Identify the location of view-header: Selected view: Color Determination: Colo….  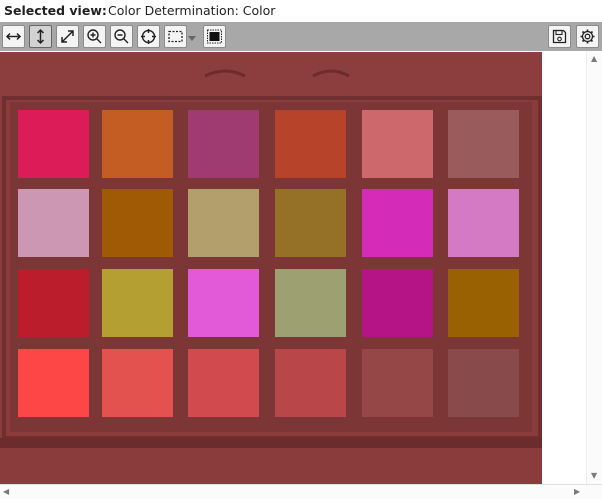
(301, 11).